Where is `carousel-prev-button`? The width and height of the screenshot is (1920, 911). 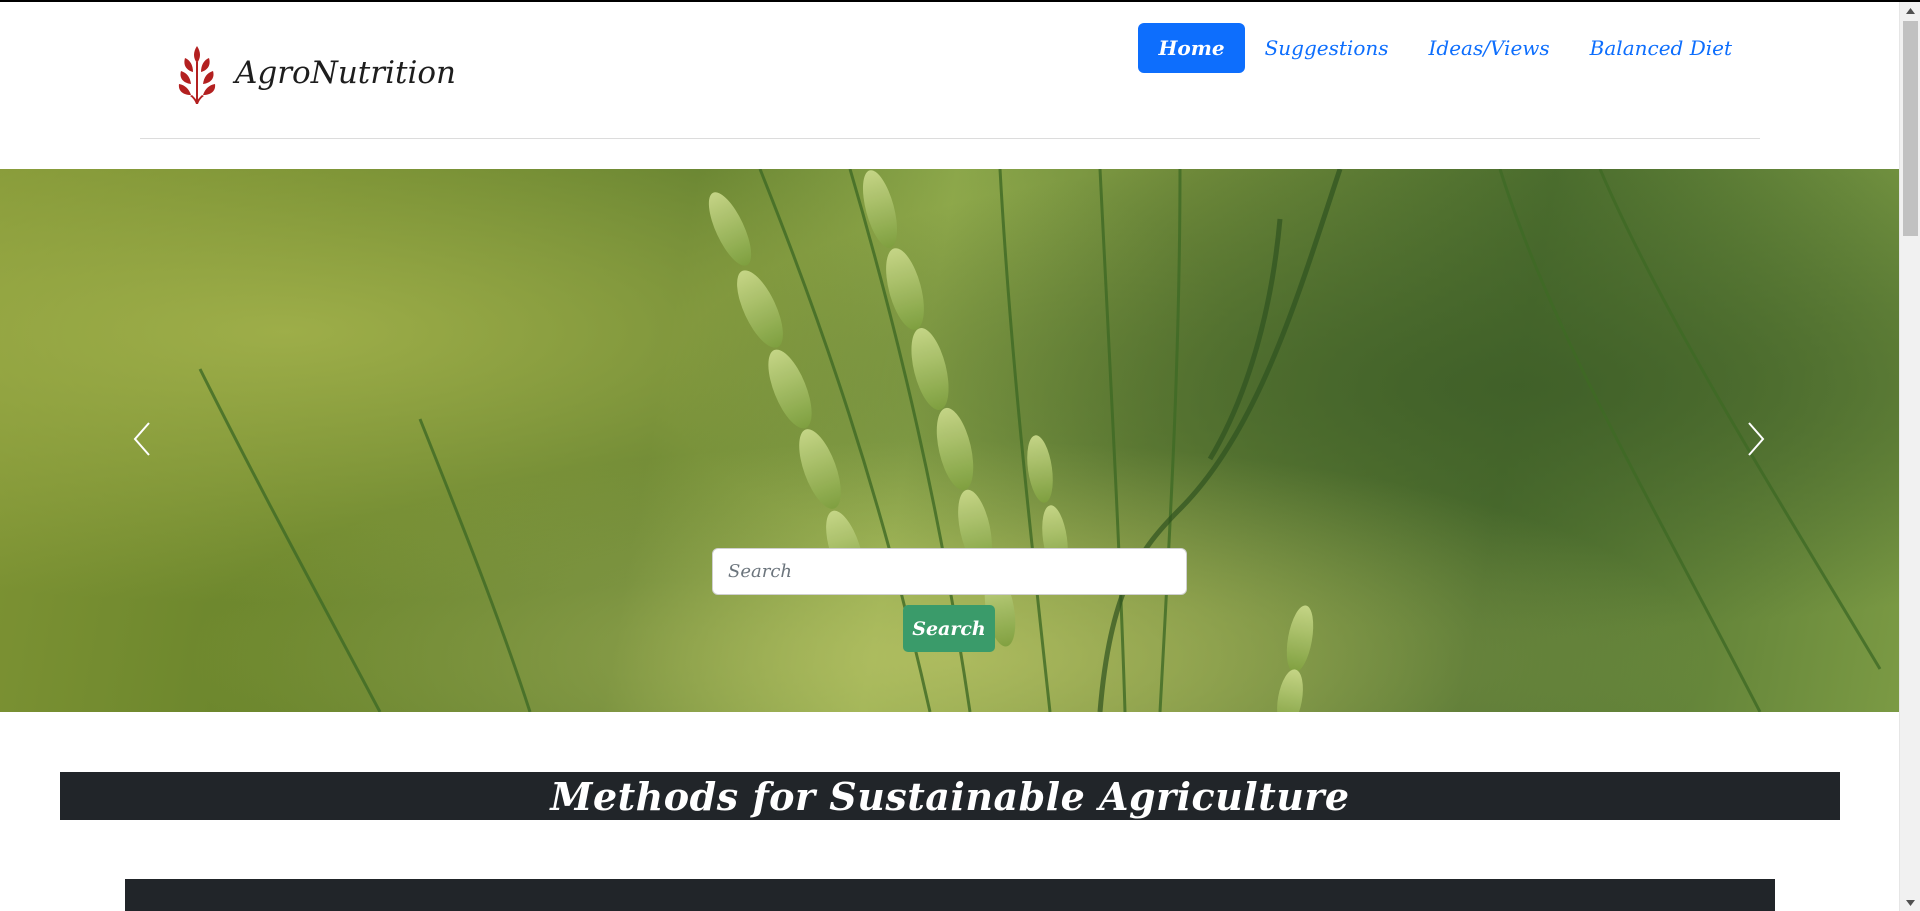 carousel-prev-button is located at coordinates (142, 439).